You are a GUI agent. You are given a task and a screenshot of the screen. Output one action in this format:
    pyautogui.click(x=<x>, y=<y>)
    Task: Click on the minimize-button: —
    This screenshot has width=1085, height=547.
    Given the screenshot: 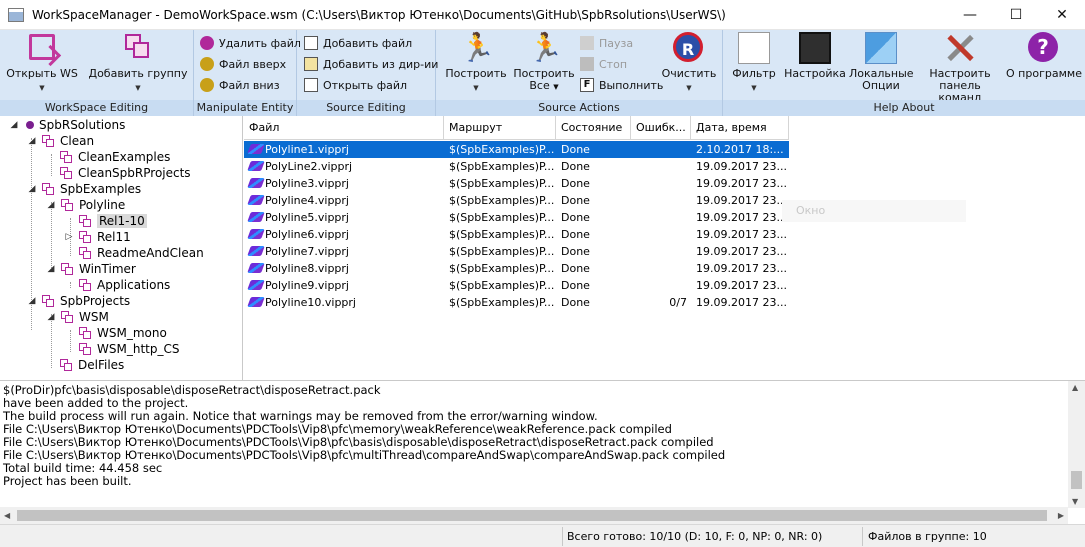 What is the action you would take?
    pyautogui.click(x=970, y=15)
    